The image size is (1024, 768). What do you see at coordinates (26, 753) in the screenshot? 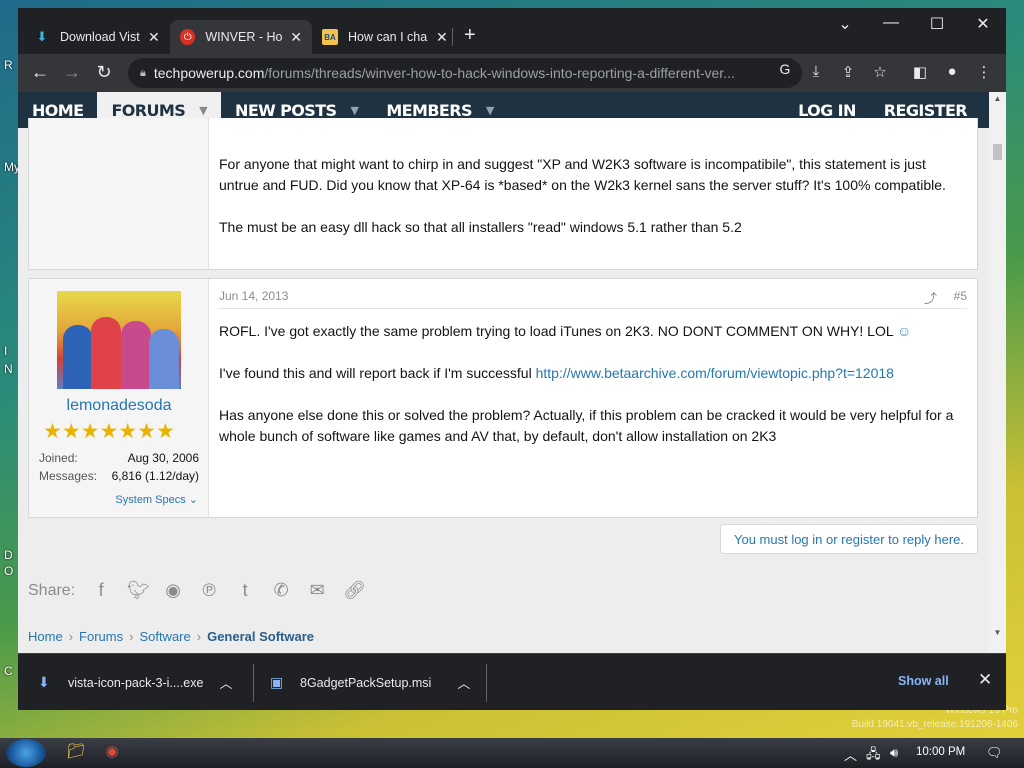
I see `start-button` at bounding box center [26, 753].